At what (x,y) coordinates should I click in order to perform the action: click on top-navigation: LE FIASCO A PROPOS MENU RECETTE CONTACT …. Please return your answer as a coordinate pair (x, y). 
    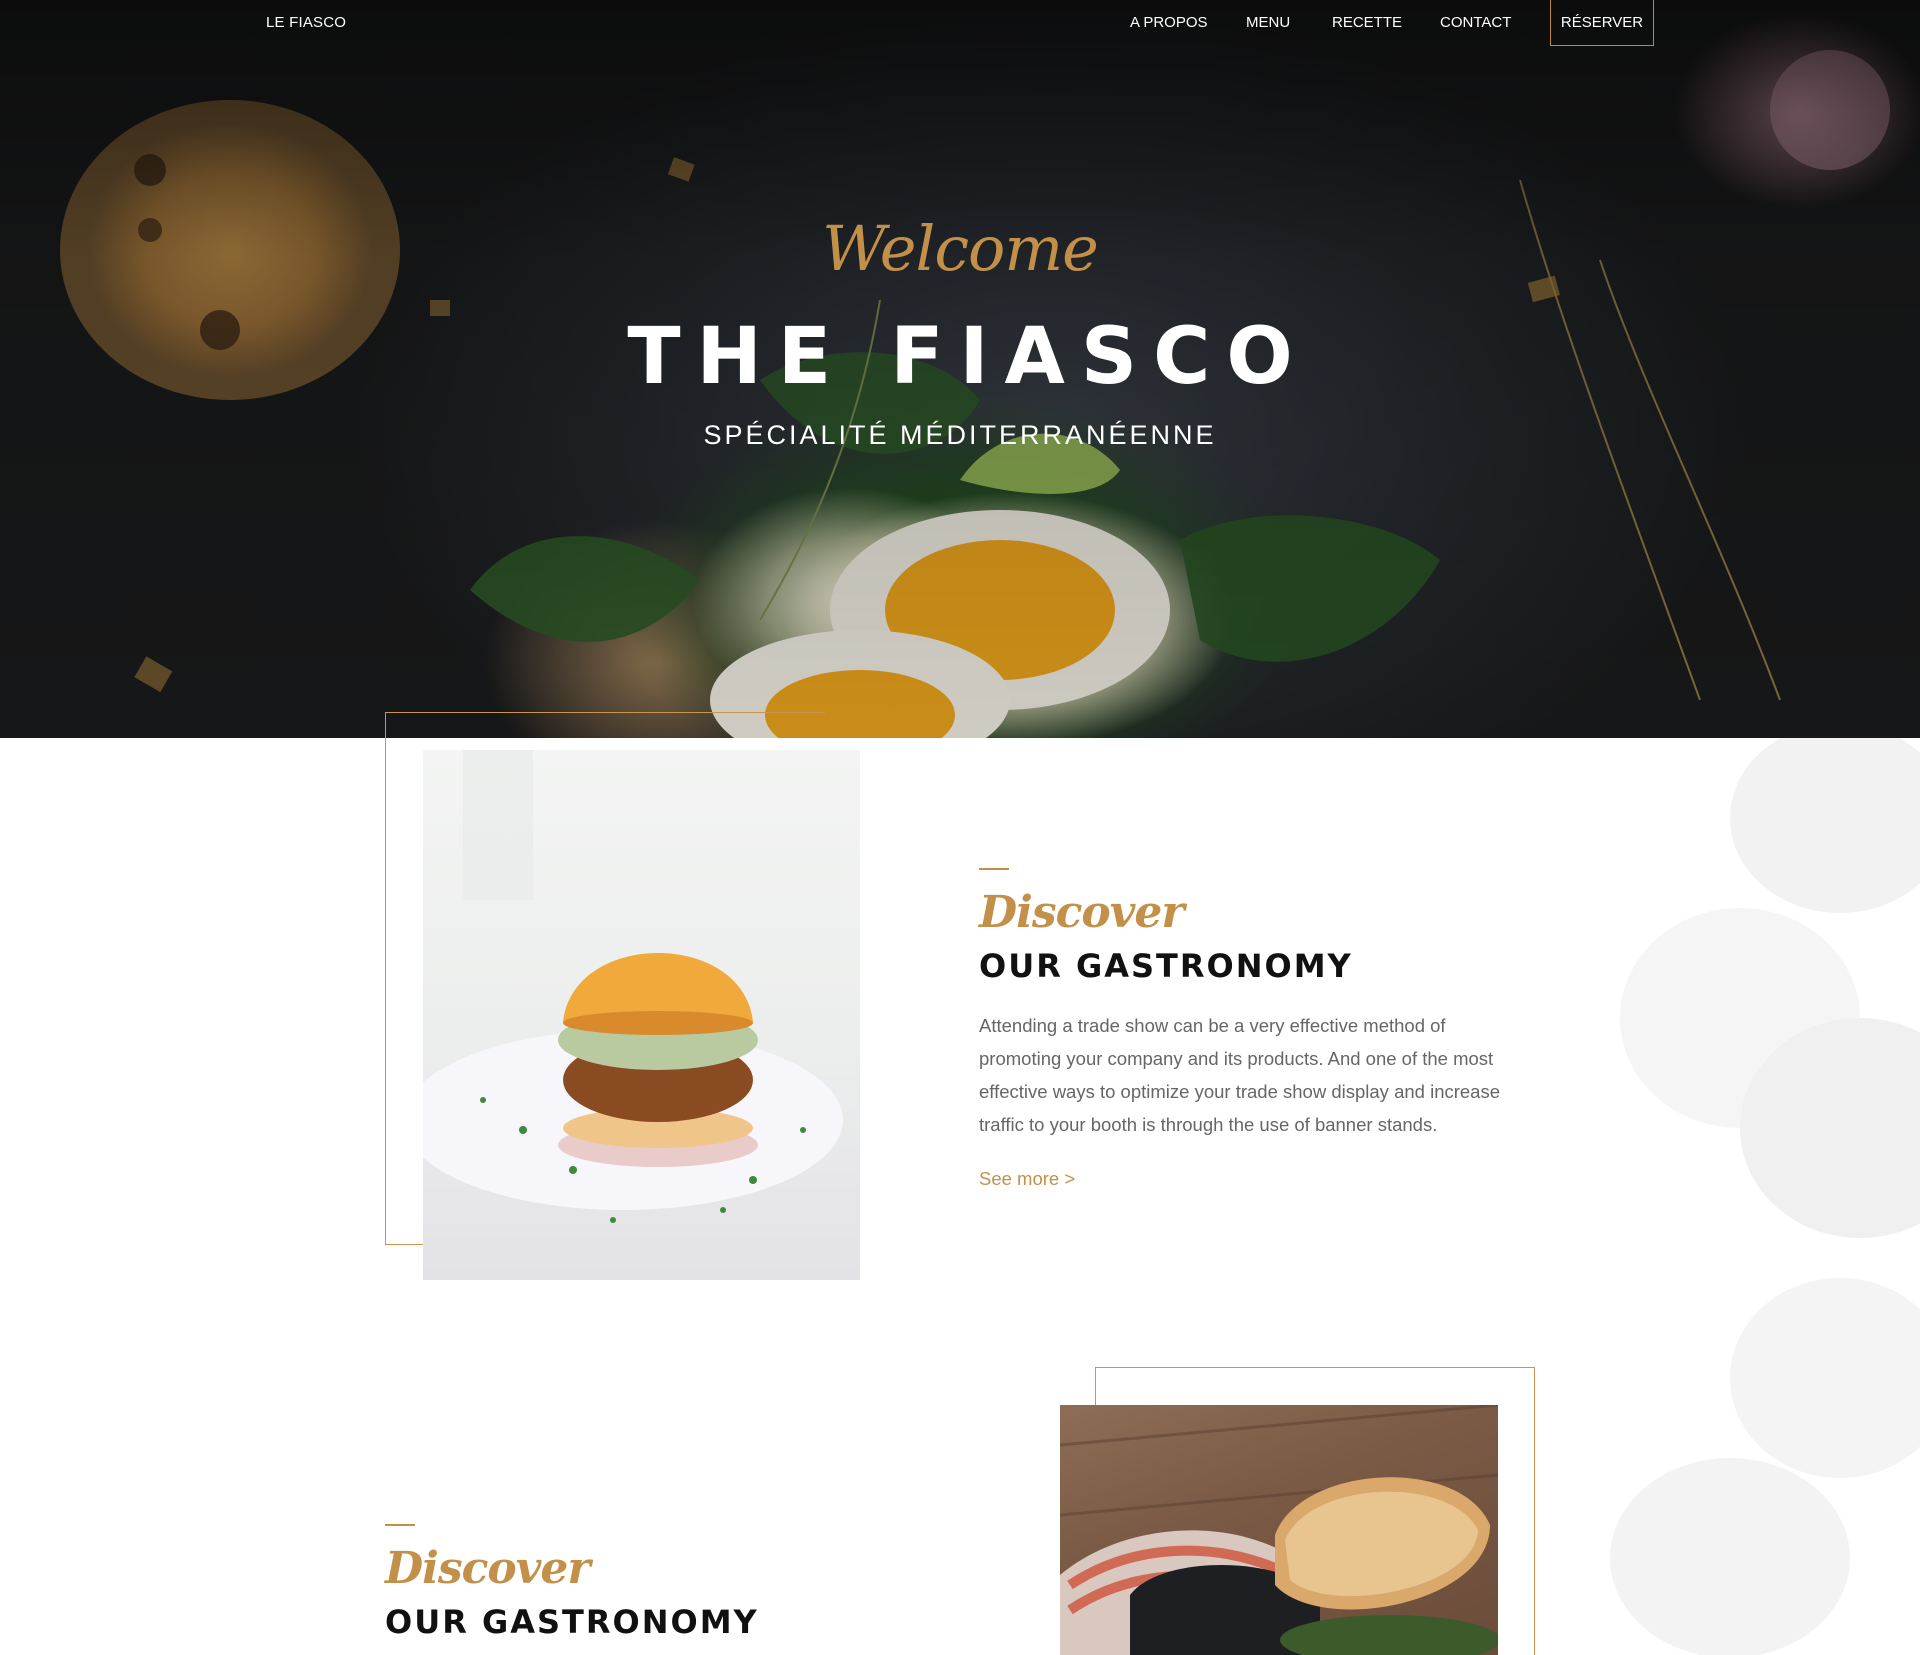
    Looking at the image, I should click on (960, 23).